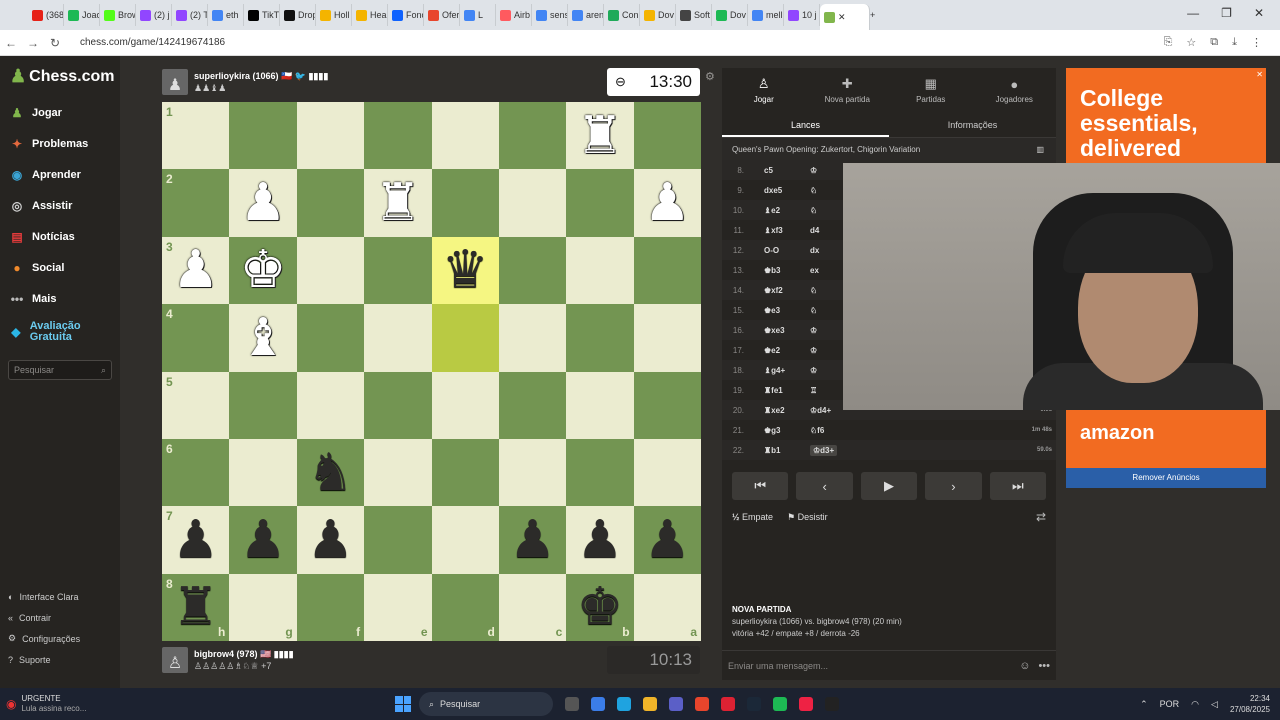  Describe the element at coordinates (370, 15) in the screenshot. I see `browser-tab: Hea` at that location.